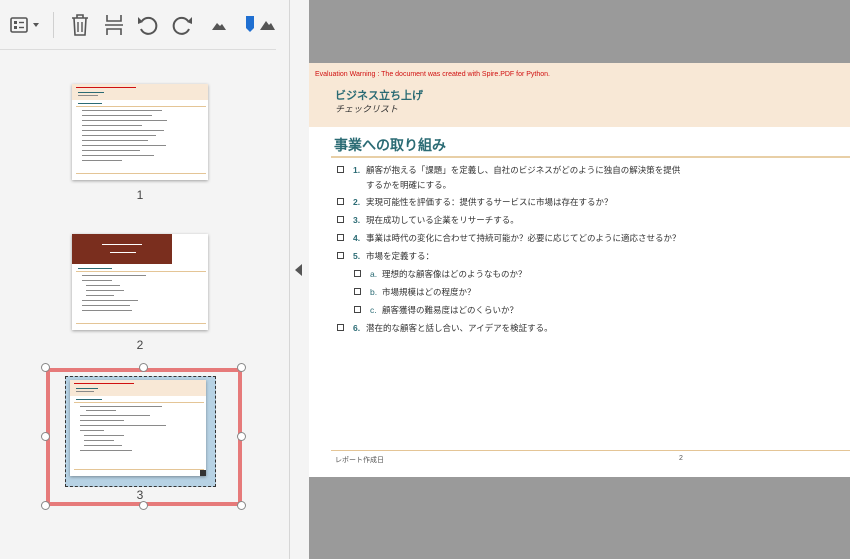  What do you see at coordinates (241, 505) in the screenshot?
I see `resize-handle-br` at bounding box center [241, 505].